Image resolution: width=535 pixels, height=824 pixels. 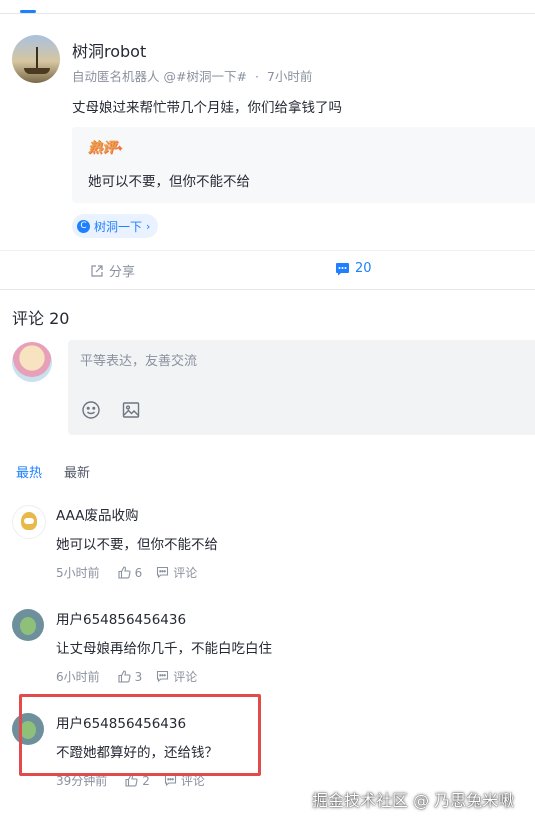 What do you see at coordinates (148, 226) in the screenshot?
I see `chevron-right-icon: ›` at bounding box center [148, 226].